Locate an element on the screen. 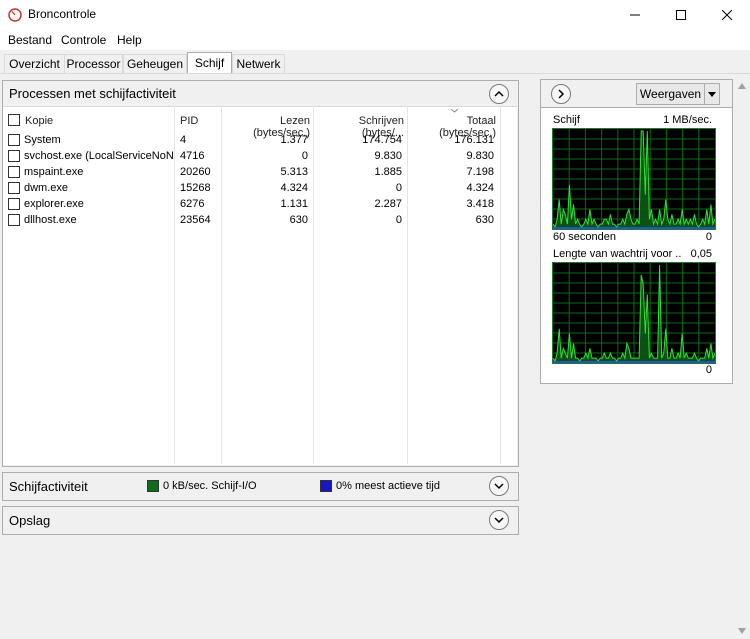 This screenshot has height=639, width=750. expand-storage-button is located at coordinates (499, 520).